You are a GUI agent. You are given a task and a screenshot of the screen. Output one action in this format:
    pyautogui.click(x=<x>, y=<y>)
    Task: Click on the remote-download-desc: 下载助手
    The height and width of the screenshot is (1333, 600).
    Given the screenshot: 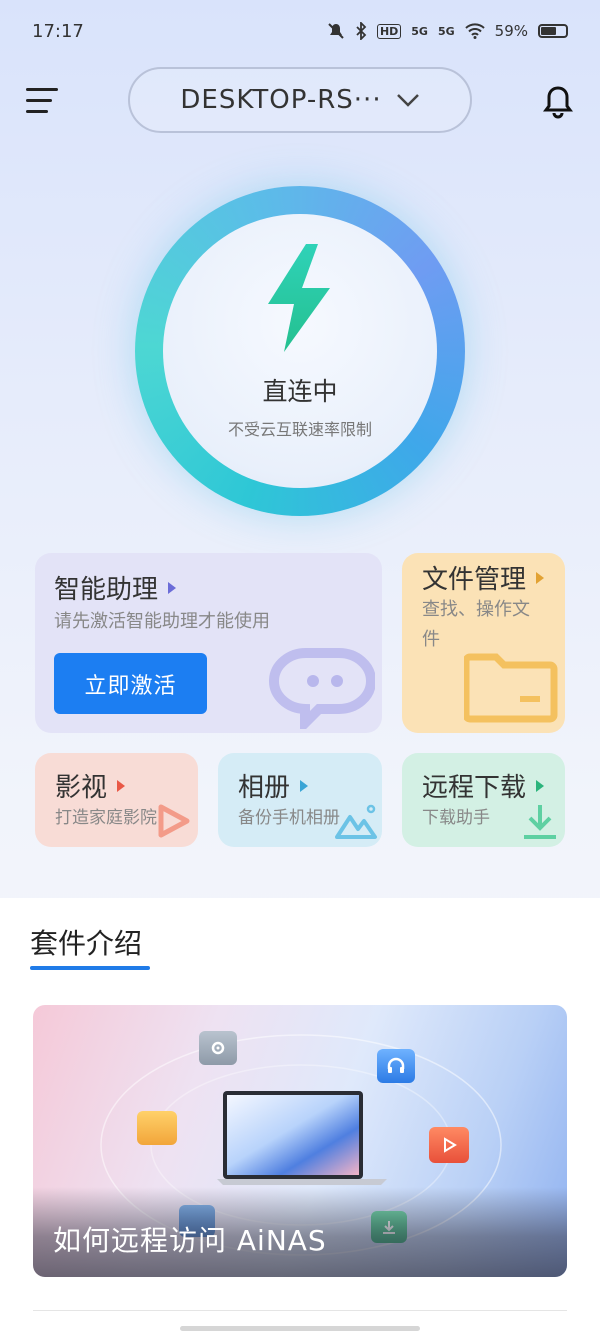 What is the action you would take?
    pyautogui.click(x=456, y=818)
    